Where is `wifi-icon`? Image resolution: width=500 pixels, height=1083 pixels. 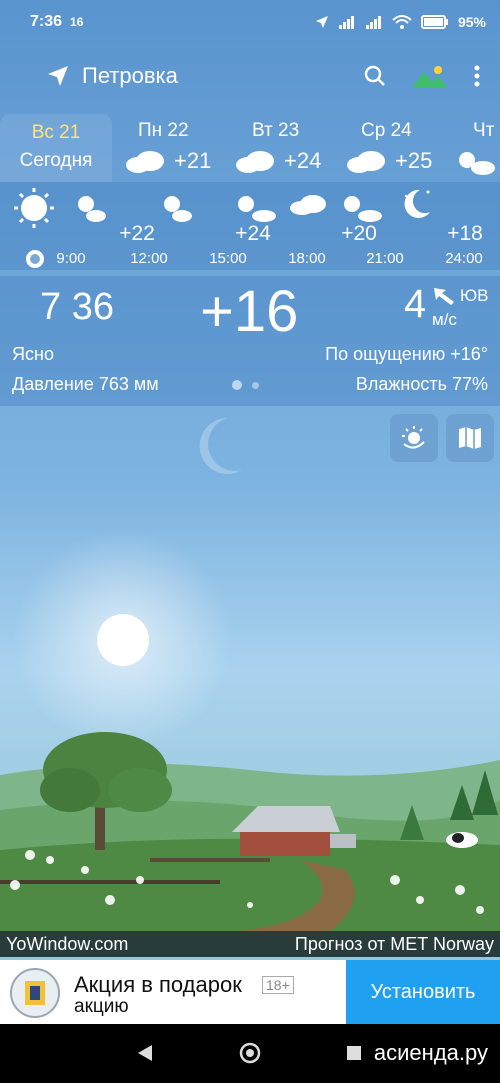 wifi-icon is located at coordinates (402, 22).